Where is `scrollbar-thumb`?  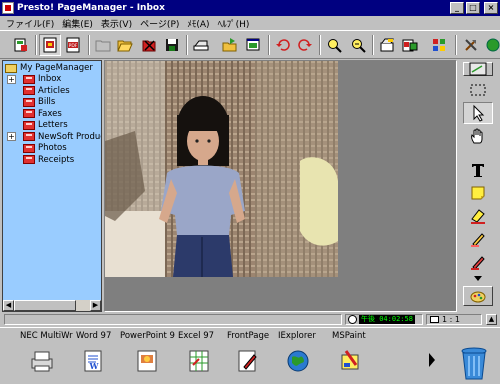
scrollbar-thumb is located at coordinates (45, 305).